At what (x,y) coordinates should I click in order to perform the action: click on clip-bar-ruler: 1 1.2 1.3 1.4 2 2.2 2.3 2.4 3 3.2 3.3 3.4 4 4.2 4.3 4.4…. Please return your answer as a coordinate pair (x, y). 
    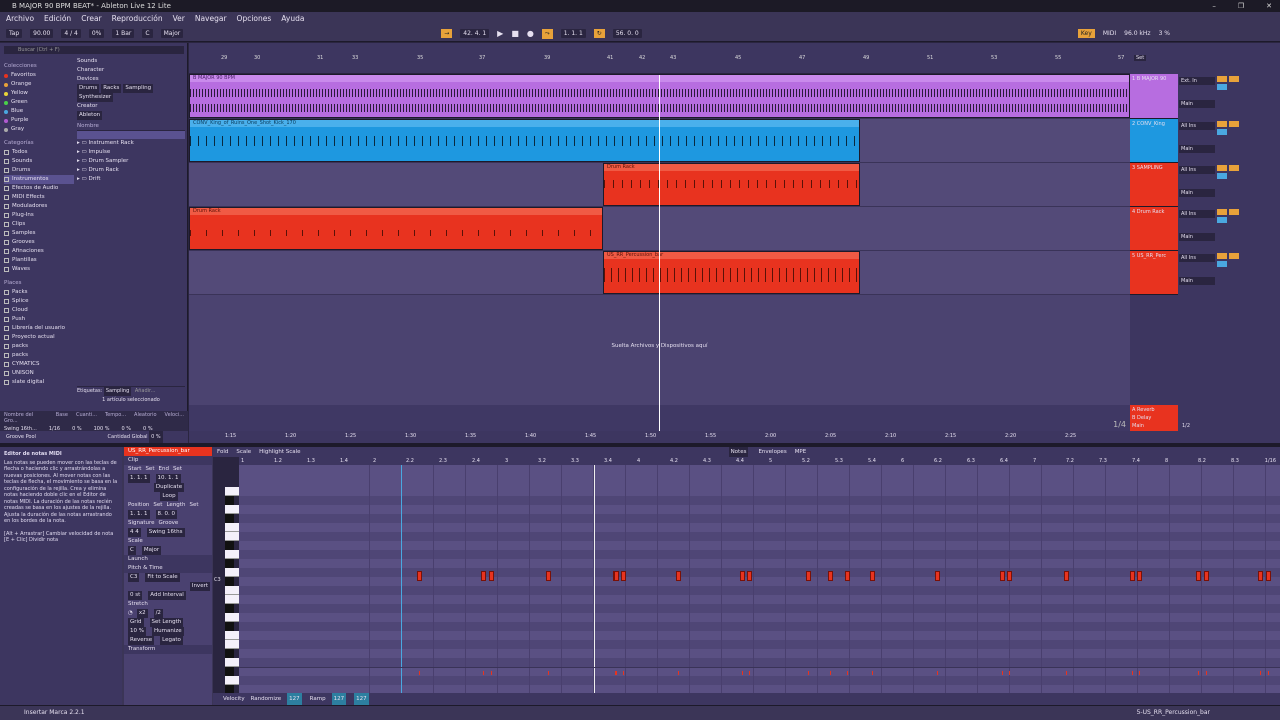
    Looking at the image, I should click on (759, 461).